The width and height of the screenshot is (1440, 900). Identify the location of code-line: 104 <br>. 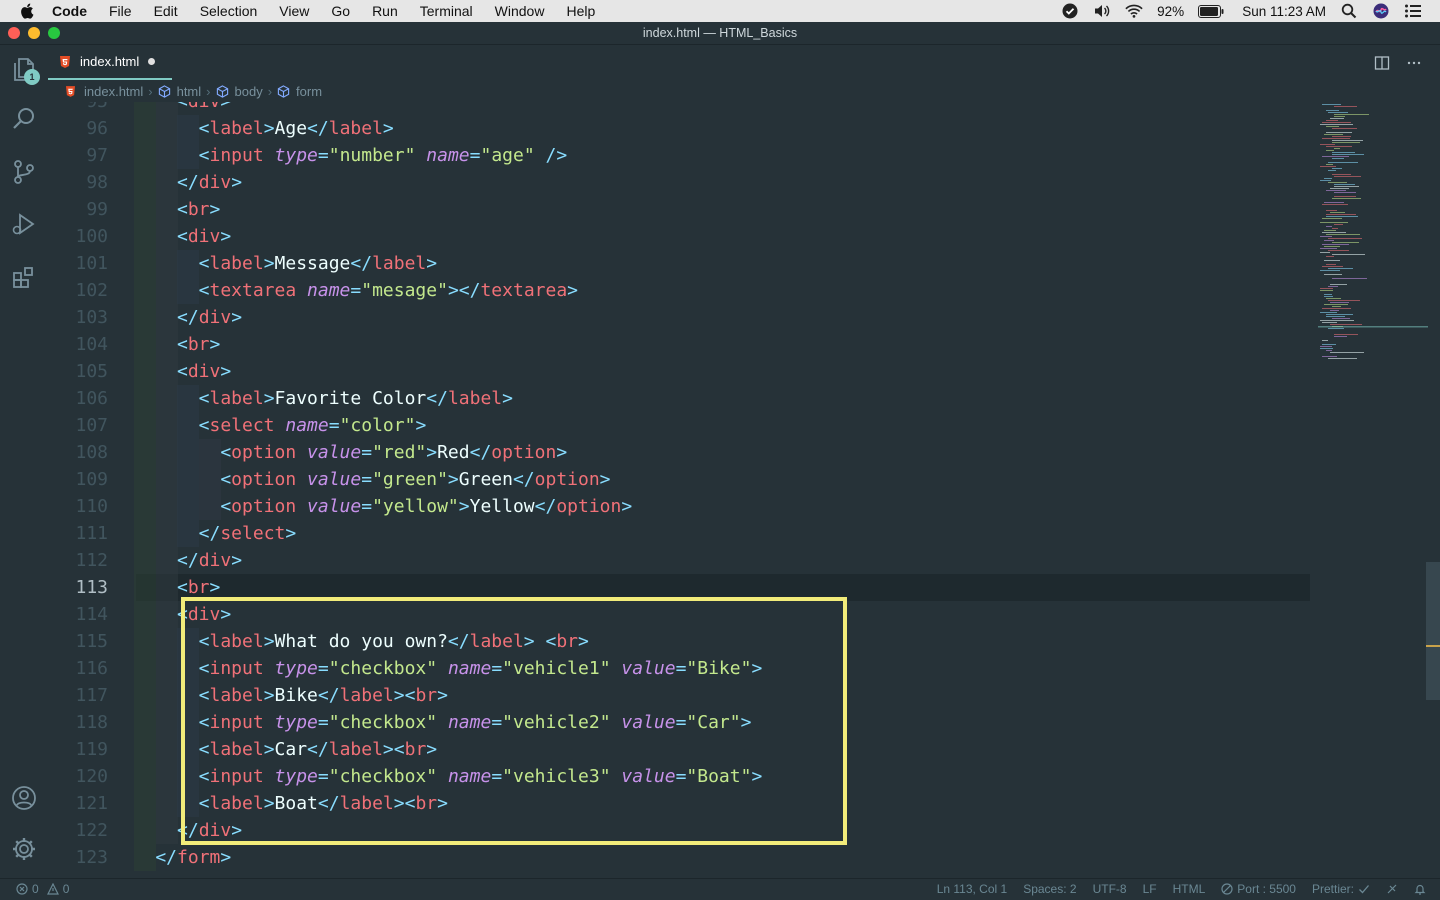
(679, 344).